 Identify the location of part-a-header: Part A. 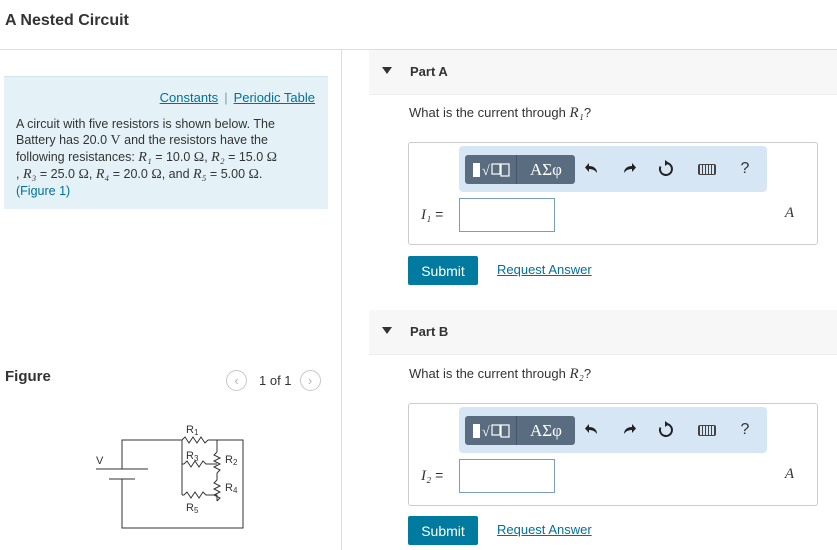
(603, 72).